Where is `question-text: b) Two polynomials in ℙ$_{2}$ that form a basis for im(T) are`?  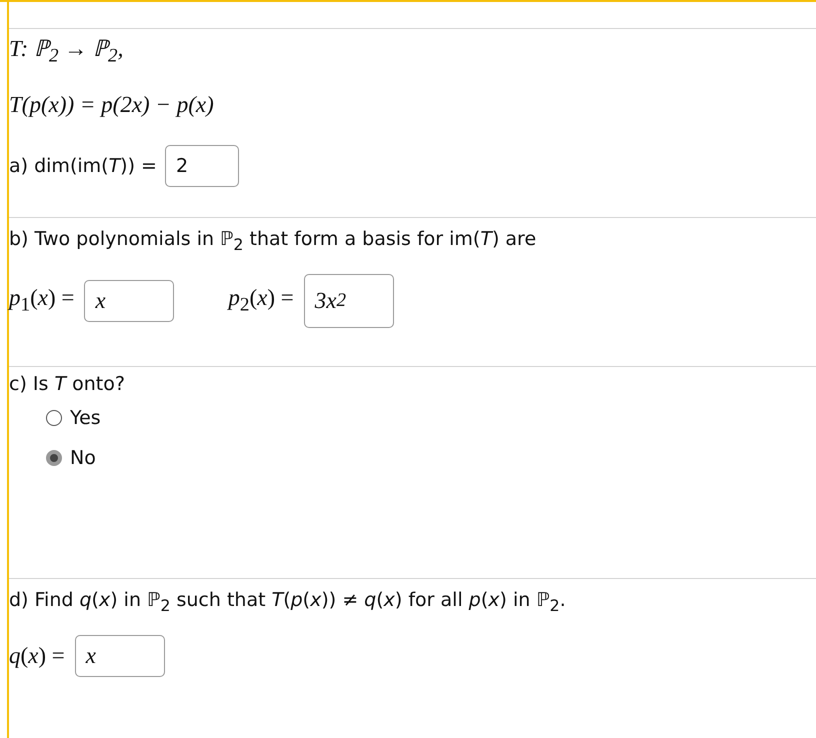
question-text: b) Two polynomials in ℙ$_{2}$ that form a basis for im(T) are is located at coordinates (273, 241).